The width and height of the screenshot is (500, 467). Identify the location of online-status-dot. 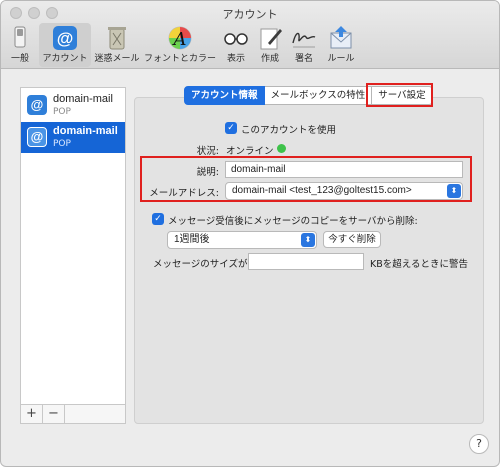
(281, 148).